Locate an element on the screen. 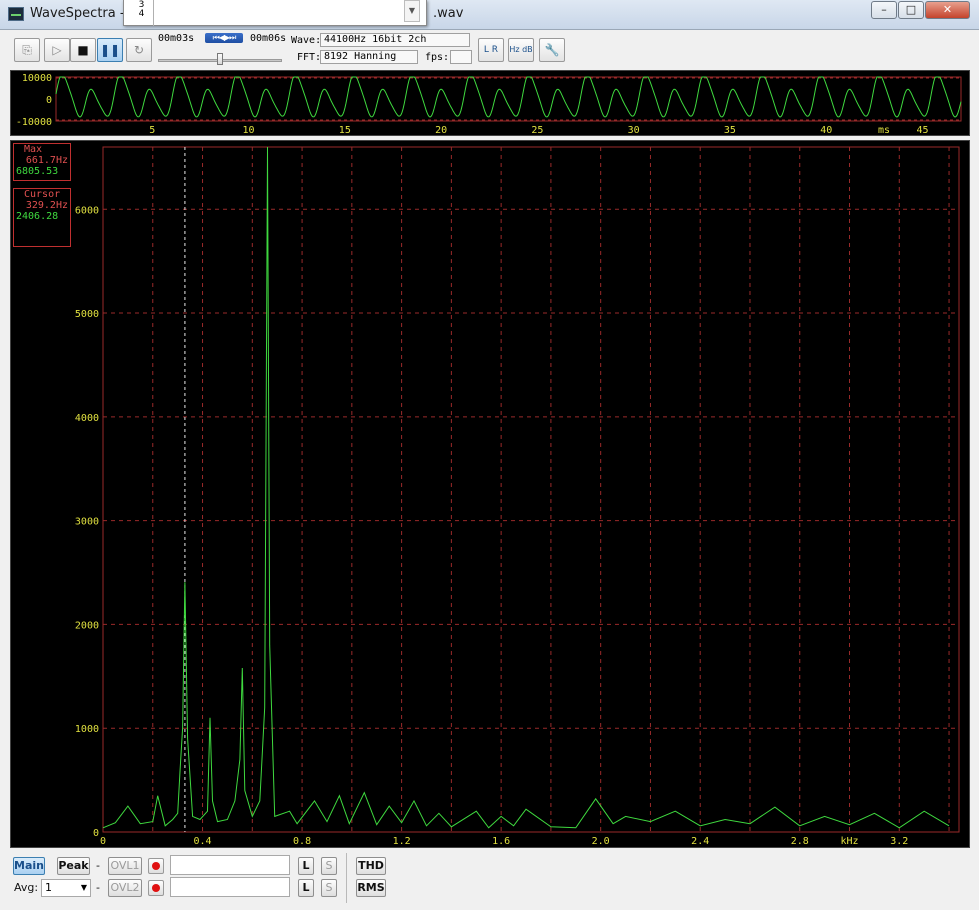  stop-button: ■ is located at coordinates (83, 50).